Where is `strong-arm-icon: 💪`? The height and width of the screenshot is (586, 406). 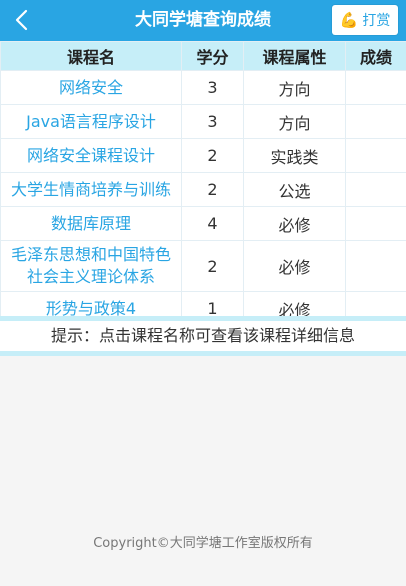 strong-arm-icon: 💪 is located at coordinates (349, 19).